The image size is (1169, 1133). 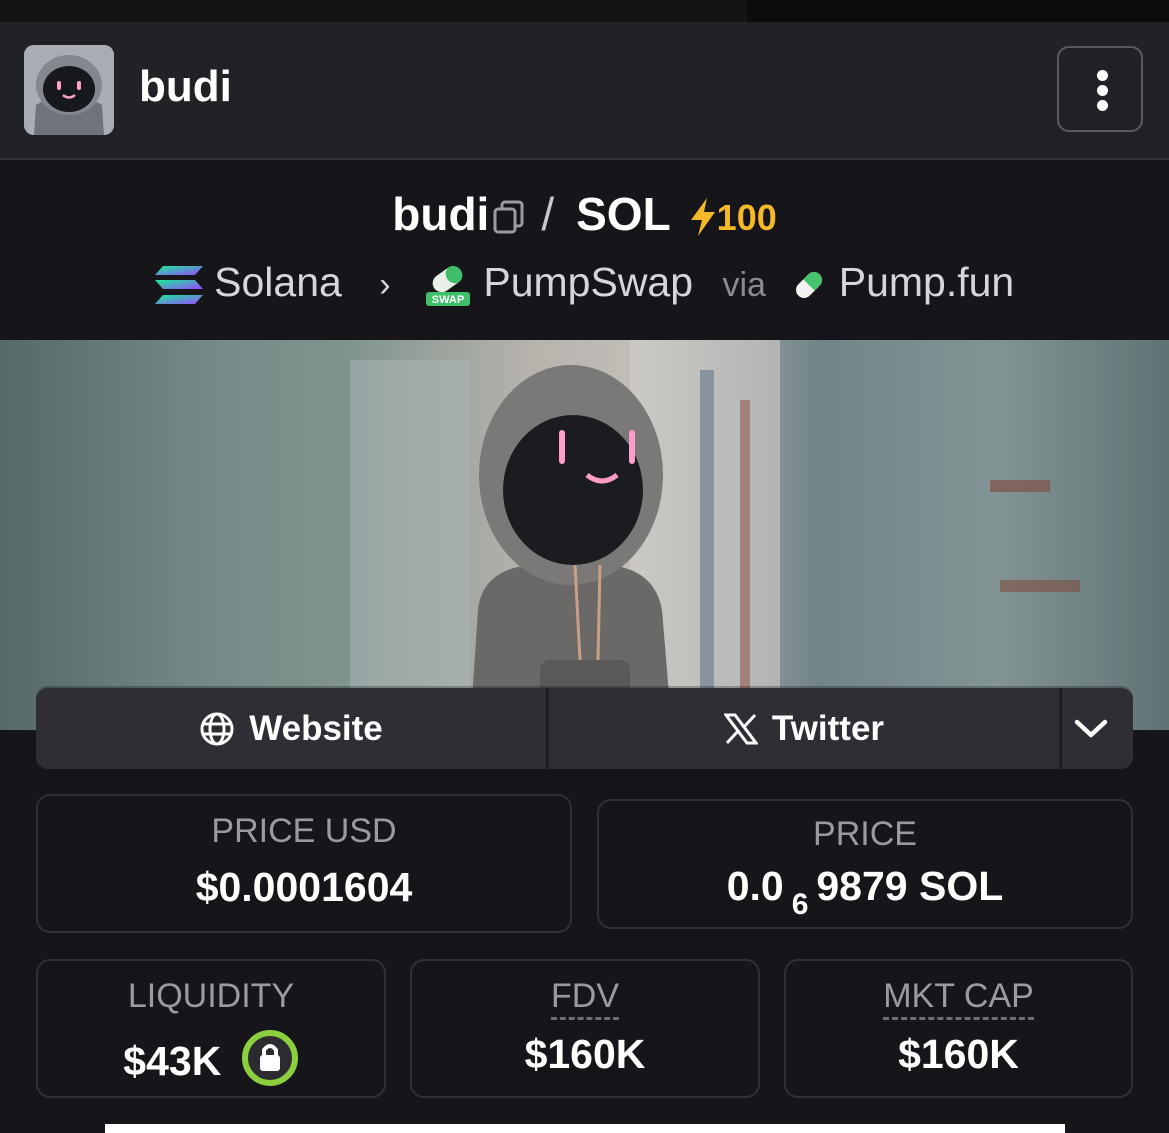 What do you see at coordinates (316, 728) in the screenshot?
I see `website-label: Website` at bounding box center [316, 728].